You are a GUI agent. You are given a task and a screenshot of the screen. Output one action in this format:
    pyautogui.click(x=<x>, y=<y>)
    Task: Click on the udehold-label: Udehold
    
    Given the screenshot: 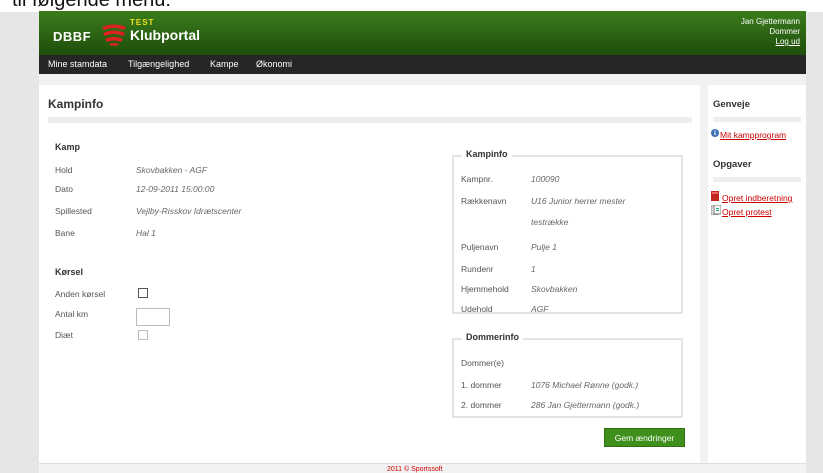 What is the action you would take?
    pyautogui.click(x=477, y=309)
    